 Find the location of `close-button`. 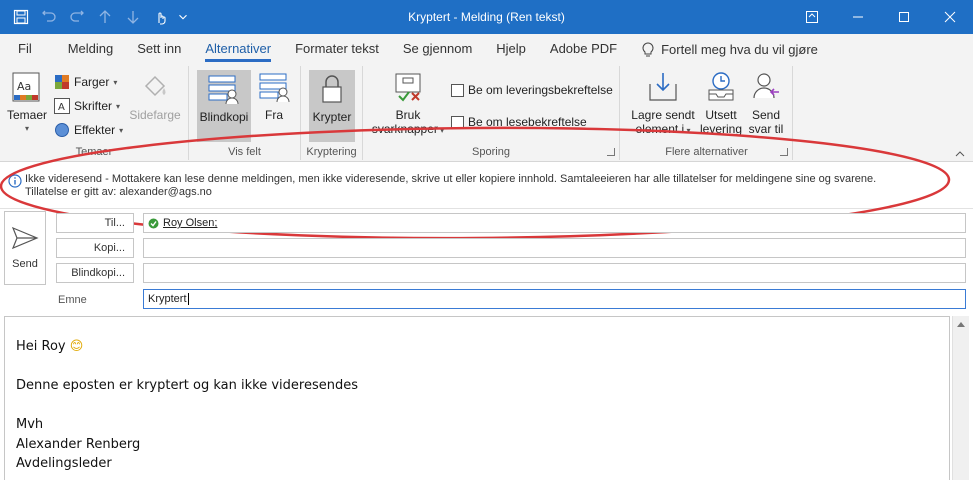

close-button is located at coordinates (950, 17).